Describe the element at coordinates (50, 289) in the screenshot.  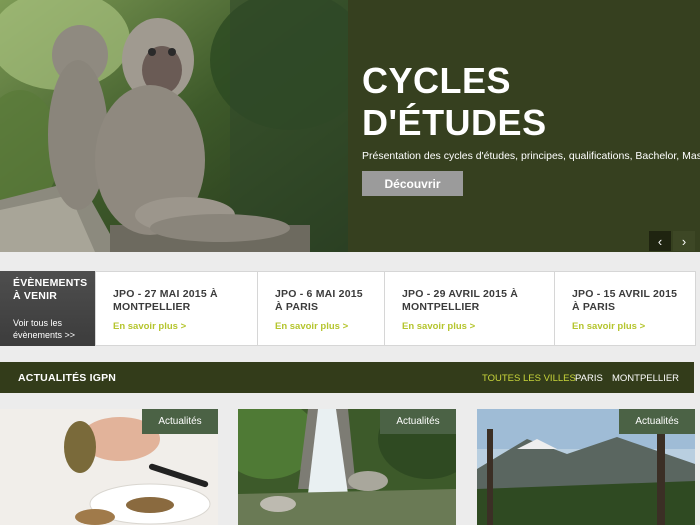
I see `events-heading: ÉVÈNEMENTS À VENIR` at that location.